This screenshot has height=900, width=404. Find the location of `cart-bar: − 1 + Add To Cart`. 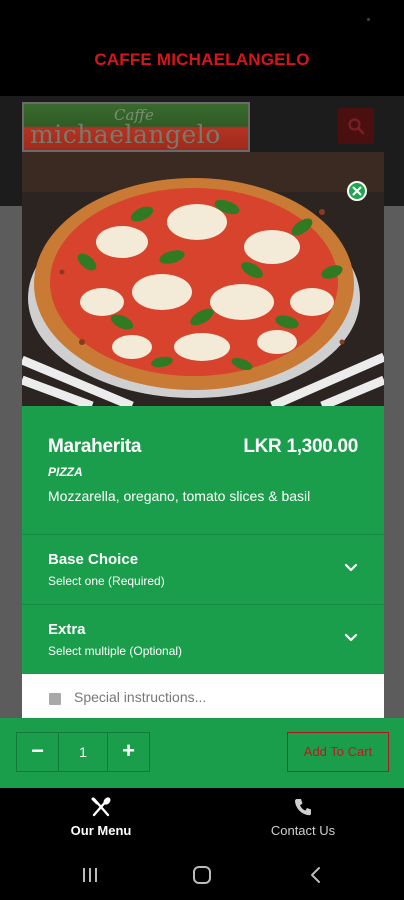

cart-bar: − 1 + Add To Cart is located at coordinates (202, 753).